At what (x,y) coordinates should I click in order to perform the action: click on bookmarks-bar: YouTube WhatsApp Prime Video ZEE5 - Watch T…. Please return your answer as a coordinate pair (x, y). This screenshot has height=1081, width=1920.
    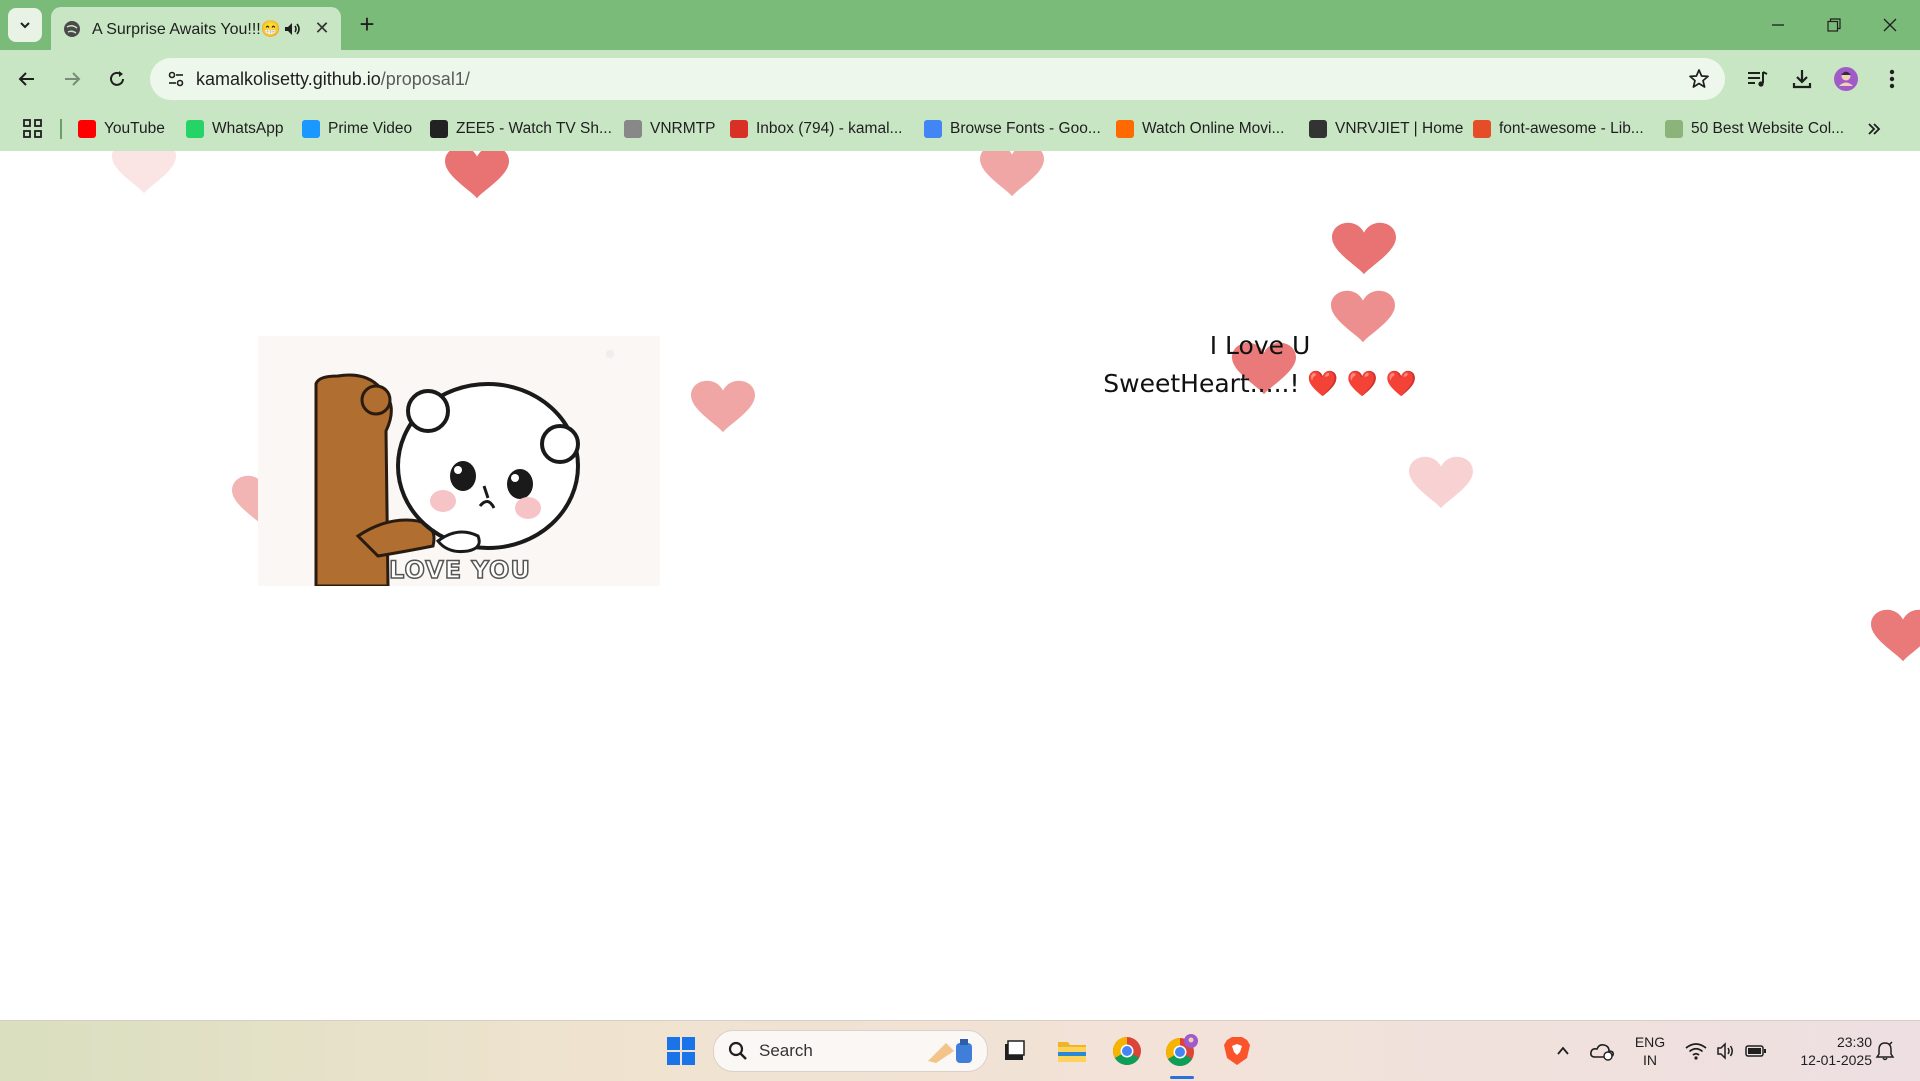
    Looking at the image, I should click on (960, 129).